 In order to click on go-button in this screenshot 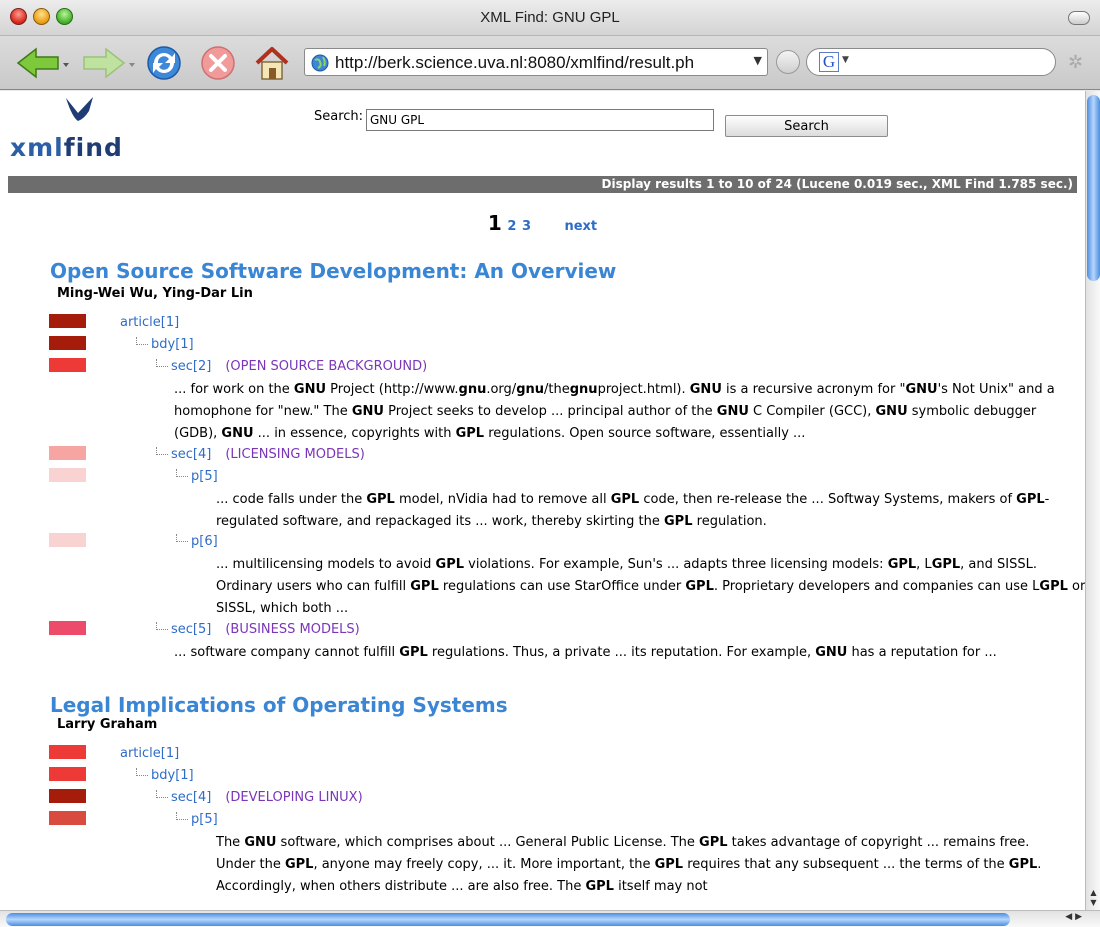, I will do `click(788, 62)`.